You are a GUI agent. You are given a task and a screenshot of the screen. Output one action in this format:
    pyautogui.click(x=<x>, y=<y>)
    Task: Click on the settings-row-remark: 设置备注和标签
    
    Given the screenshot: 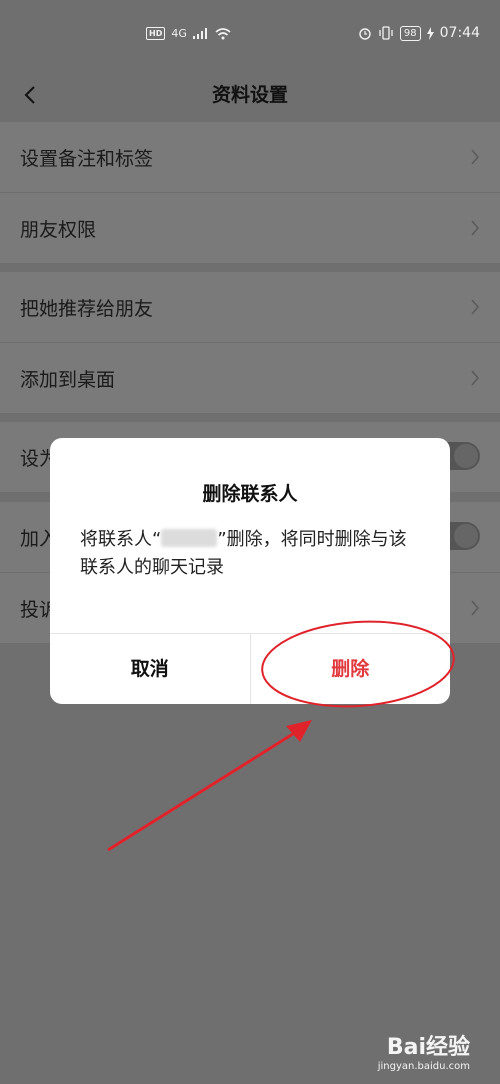 What is the action you would take?
    pyautogui.click(x=250, y=157)
    